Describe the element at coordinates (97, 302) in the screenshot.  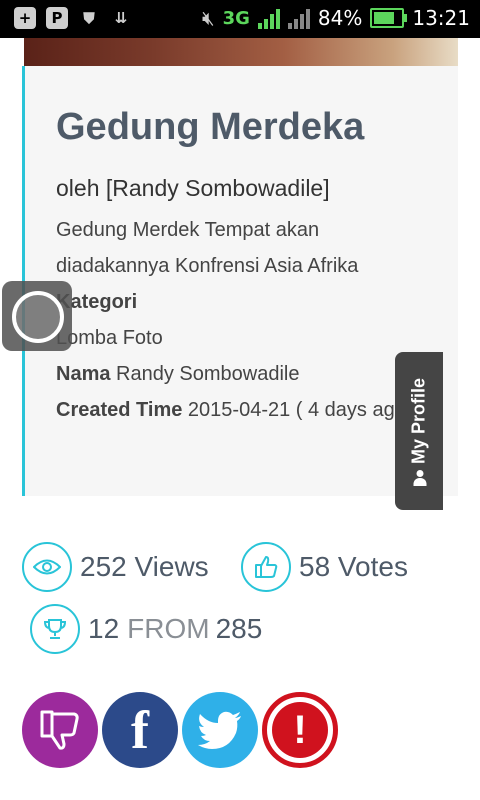
I see `meta-kategori-label: Kategori` at that location.